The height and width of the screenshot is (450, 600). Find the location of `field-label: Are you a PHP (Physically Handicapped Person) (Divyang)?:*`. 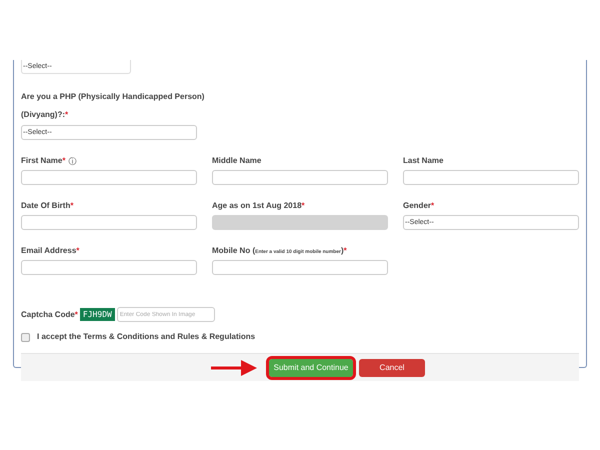

field-label: Are you a PHP (Physically Handicapped Person) (Divyang)?:* is located at coordinates (112, 105).